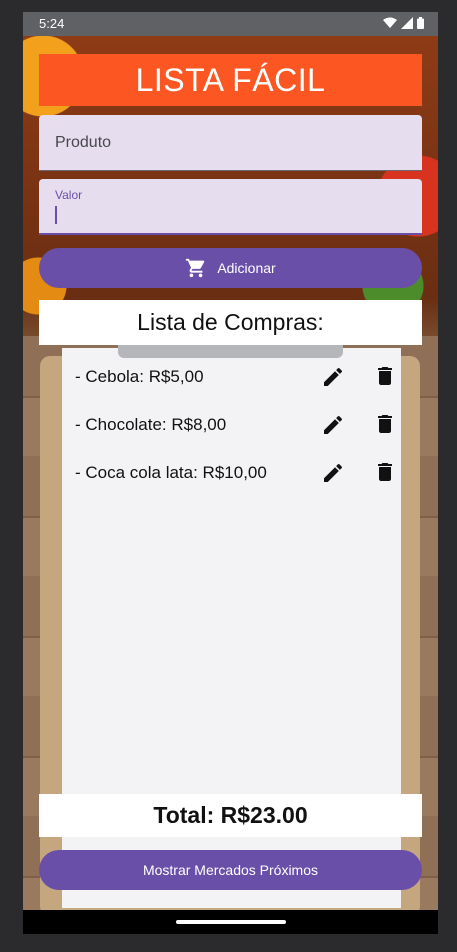 Image resolution: width=457 pixels, height=952 pixels. I want to click on status-bar: 5:24, so click(230, 24).